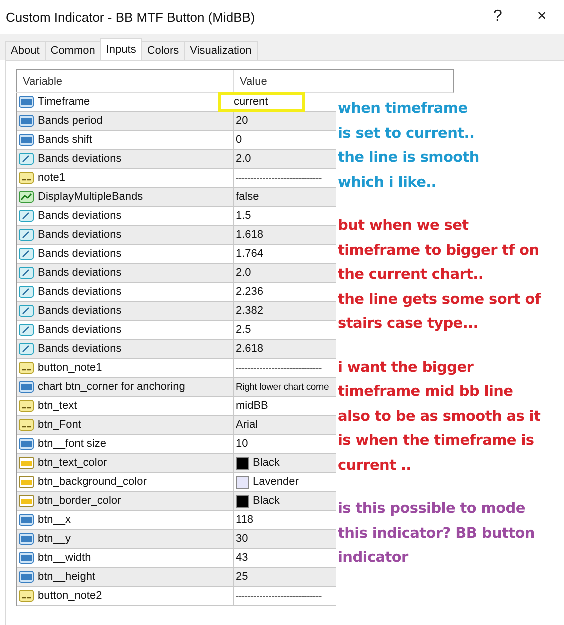 This screenshot has height=625, width=564. What do you see at coordinates (92, 482) in the screenshot?
I see `variable-name: btn_background_color` at bounding box center [92, 482].